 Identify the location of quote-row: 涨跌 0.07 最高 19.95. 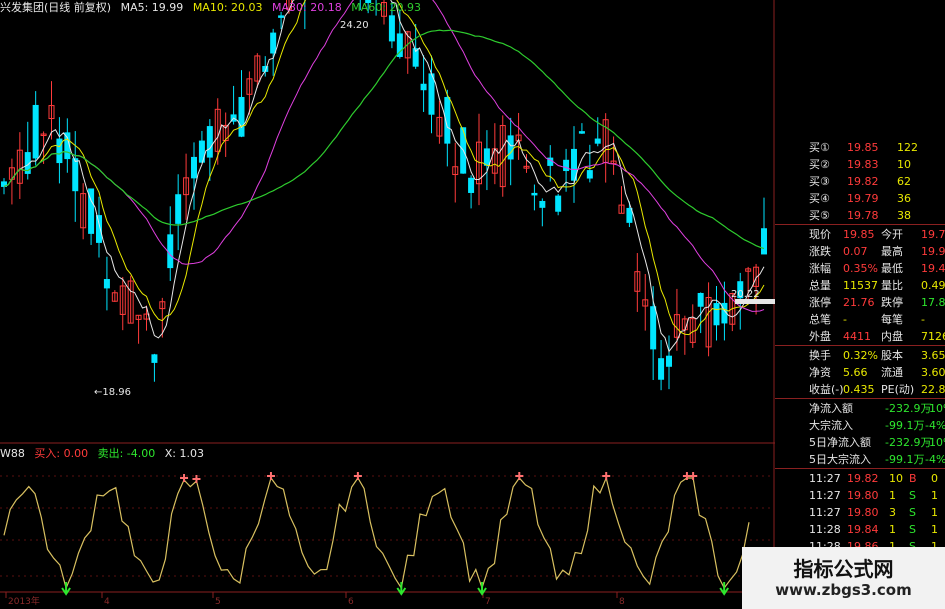
(860, 251).